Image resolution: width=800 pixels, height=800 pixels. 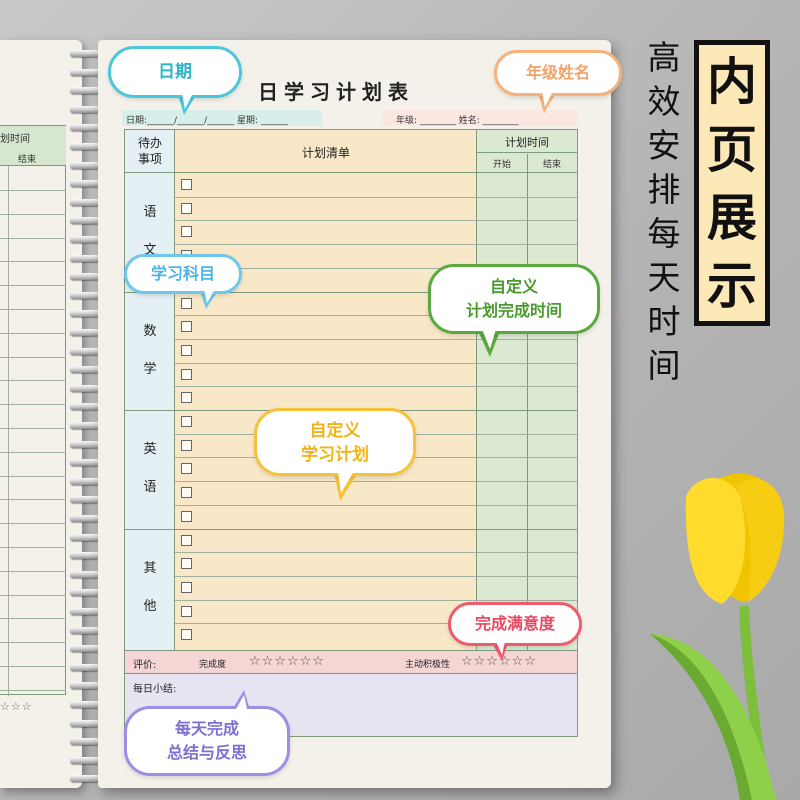 I want to click on subject-label: 数学, so click(x=150, y=351).